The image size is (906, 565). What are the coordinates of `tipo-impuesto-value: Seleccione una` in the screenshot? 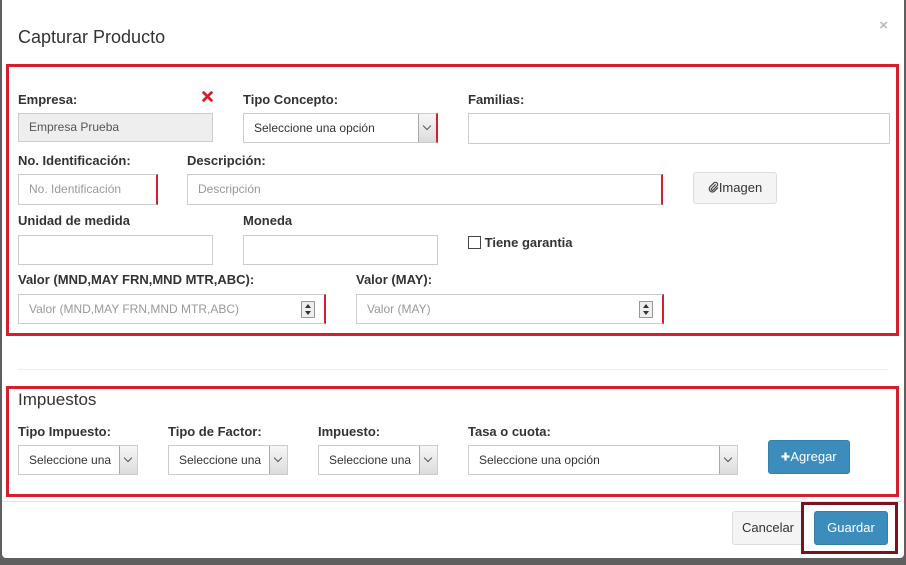 It's located at (70, 460).